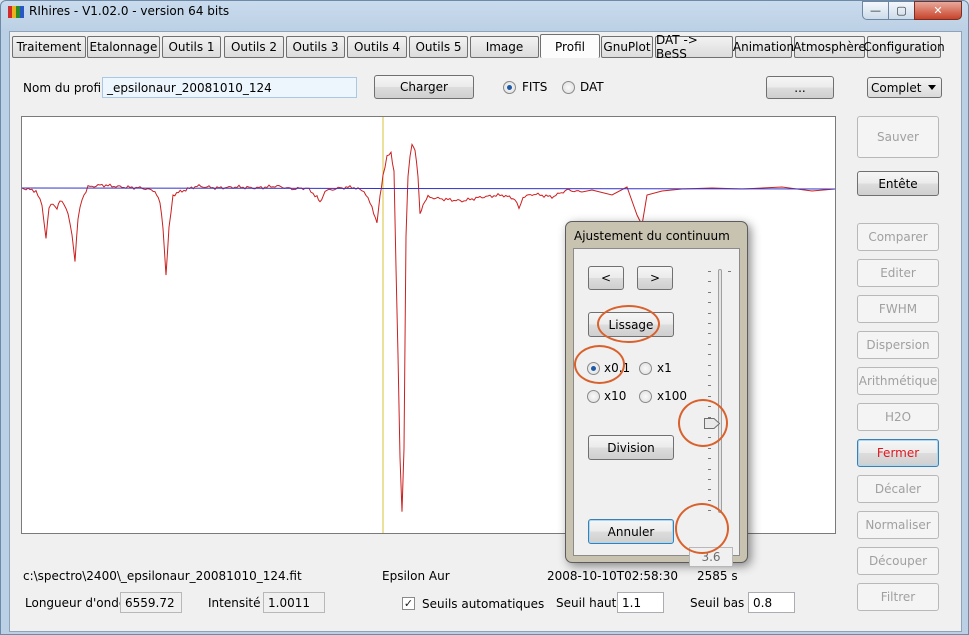 This screenshot has height=635, width=969. I want to click on close-icon: ✕, so click(938, 10).